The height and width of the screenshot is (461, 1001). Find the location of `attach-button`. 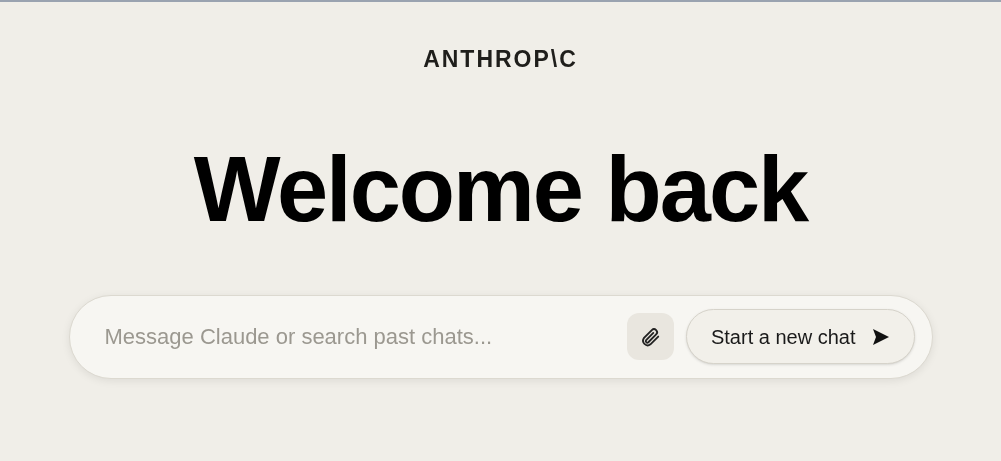

attach-button is located at coordinates (650, 336).